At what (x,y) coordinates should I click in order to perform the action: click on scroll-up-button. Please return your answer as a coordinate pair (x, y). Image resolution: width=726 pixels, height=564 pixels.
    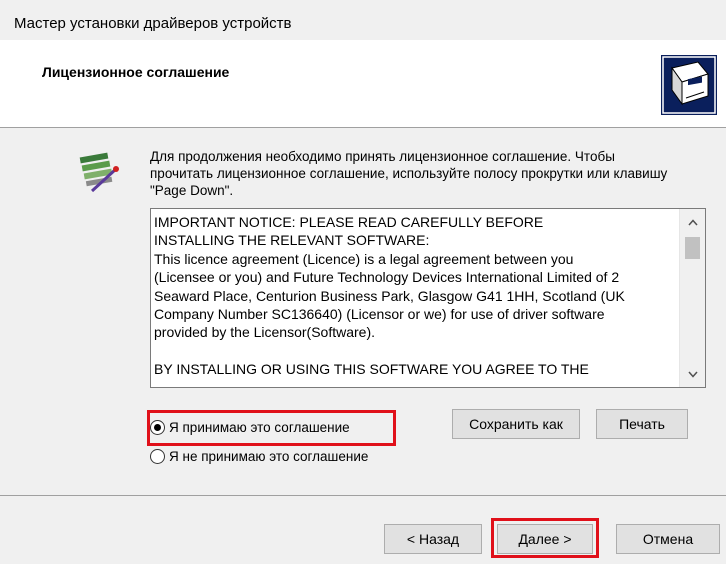
    Looking at the image, I should click on (692, 222).